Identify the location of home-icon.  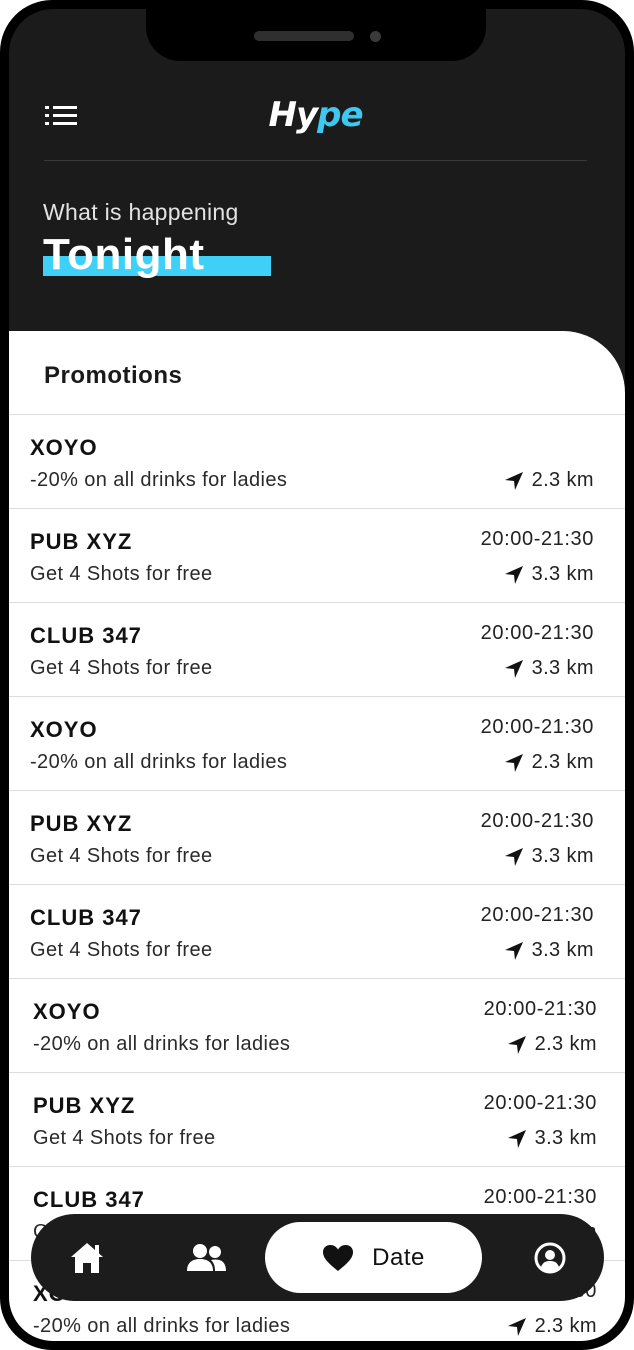
(87, 1257).